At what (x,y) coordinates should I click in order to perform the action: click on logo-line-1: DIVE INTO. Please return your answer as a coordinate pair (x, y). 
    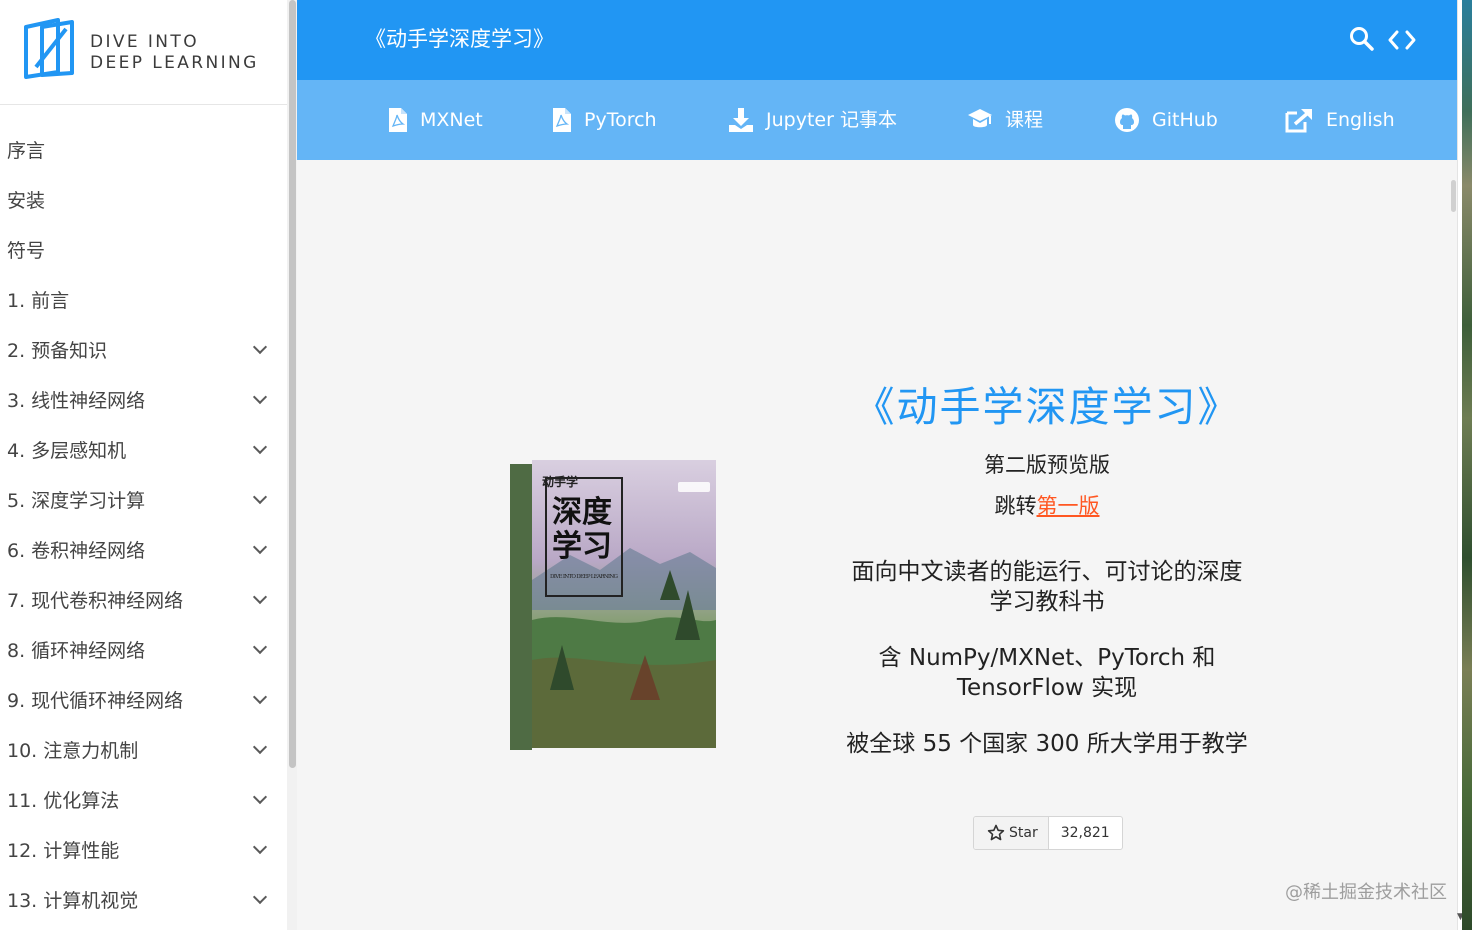
    Looking at the image, I should click on (144, 42).